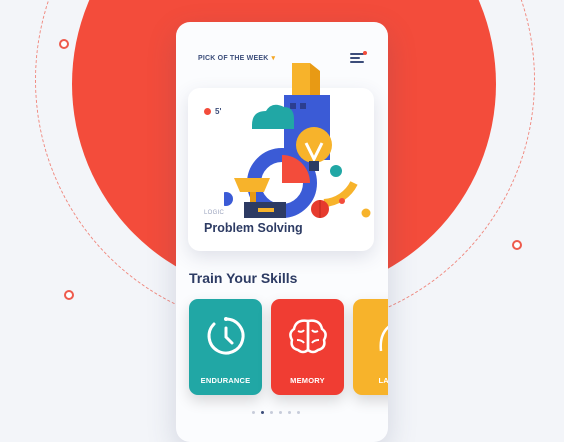 The height and width of the screenshot is (442, 564). What do you see at coordinates (276, 412) in the screenshot?
I see `pagination-dots` at bounding box center [276, 412].